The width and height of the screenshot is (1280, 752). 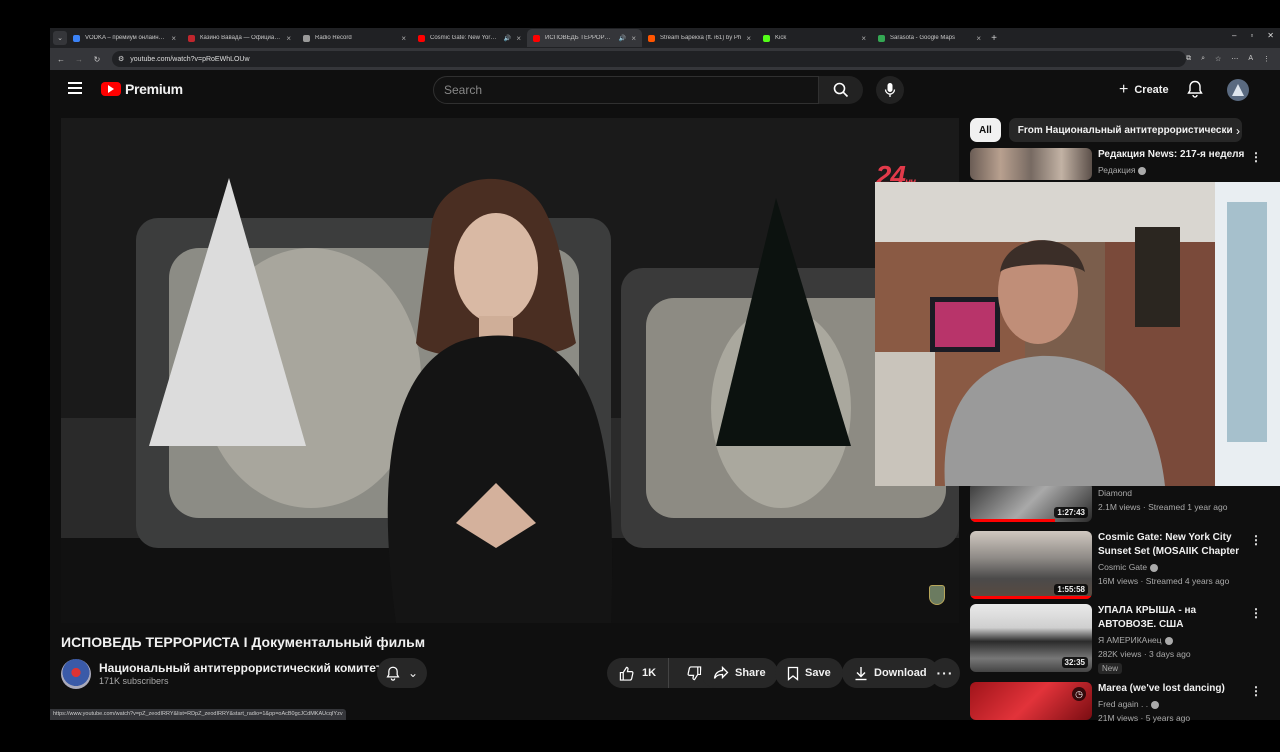 I want to click on bell-icon, so click(x=393, y=673).